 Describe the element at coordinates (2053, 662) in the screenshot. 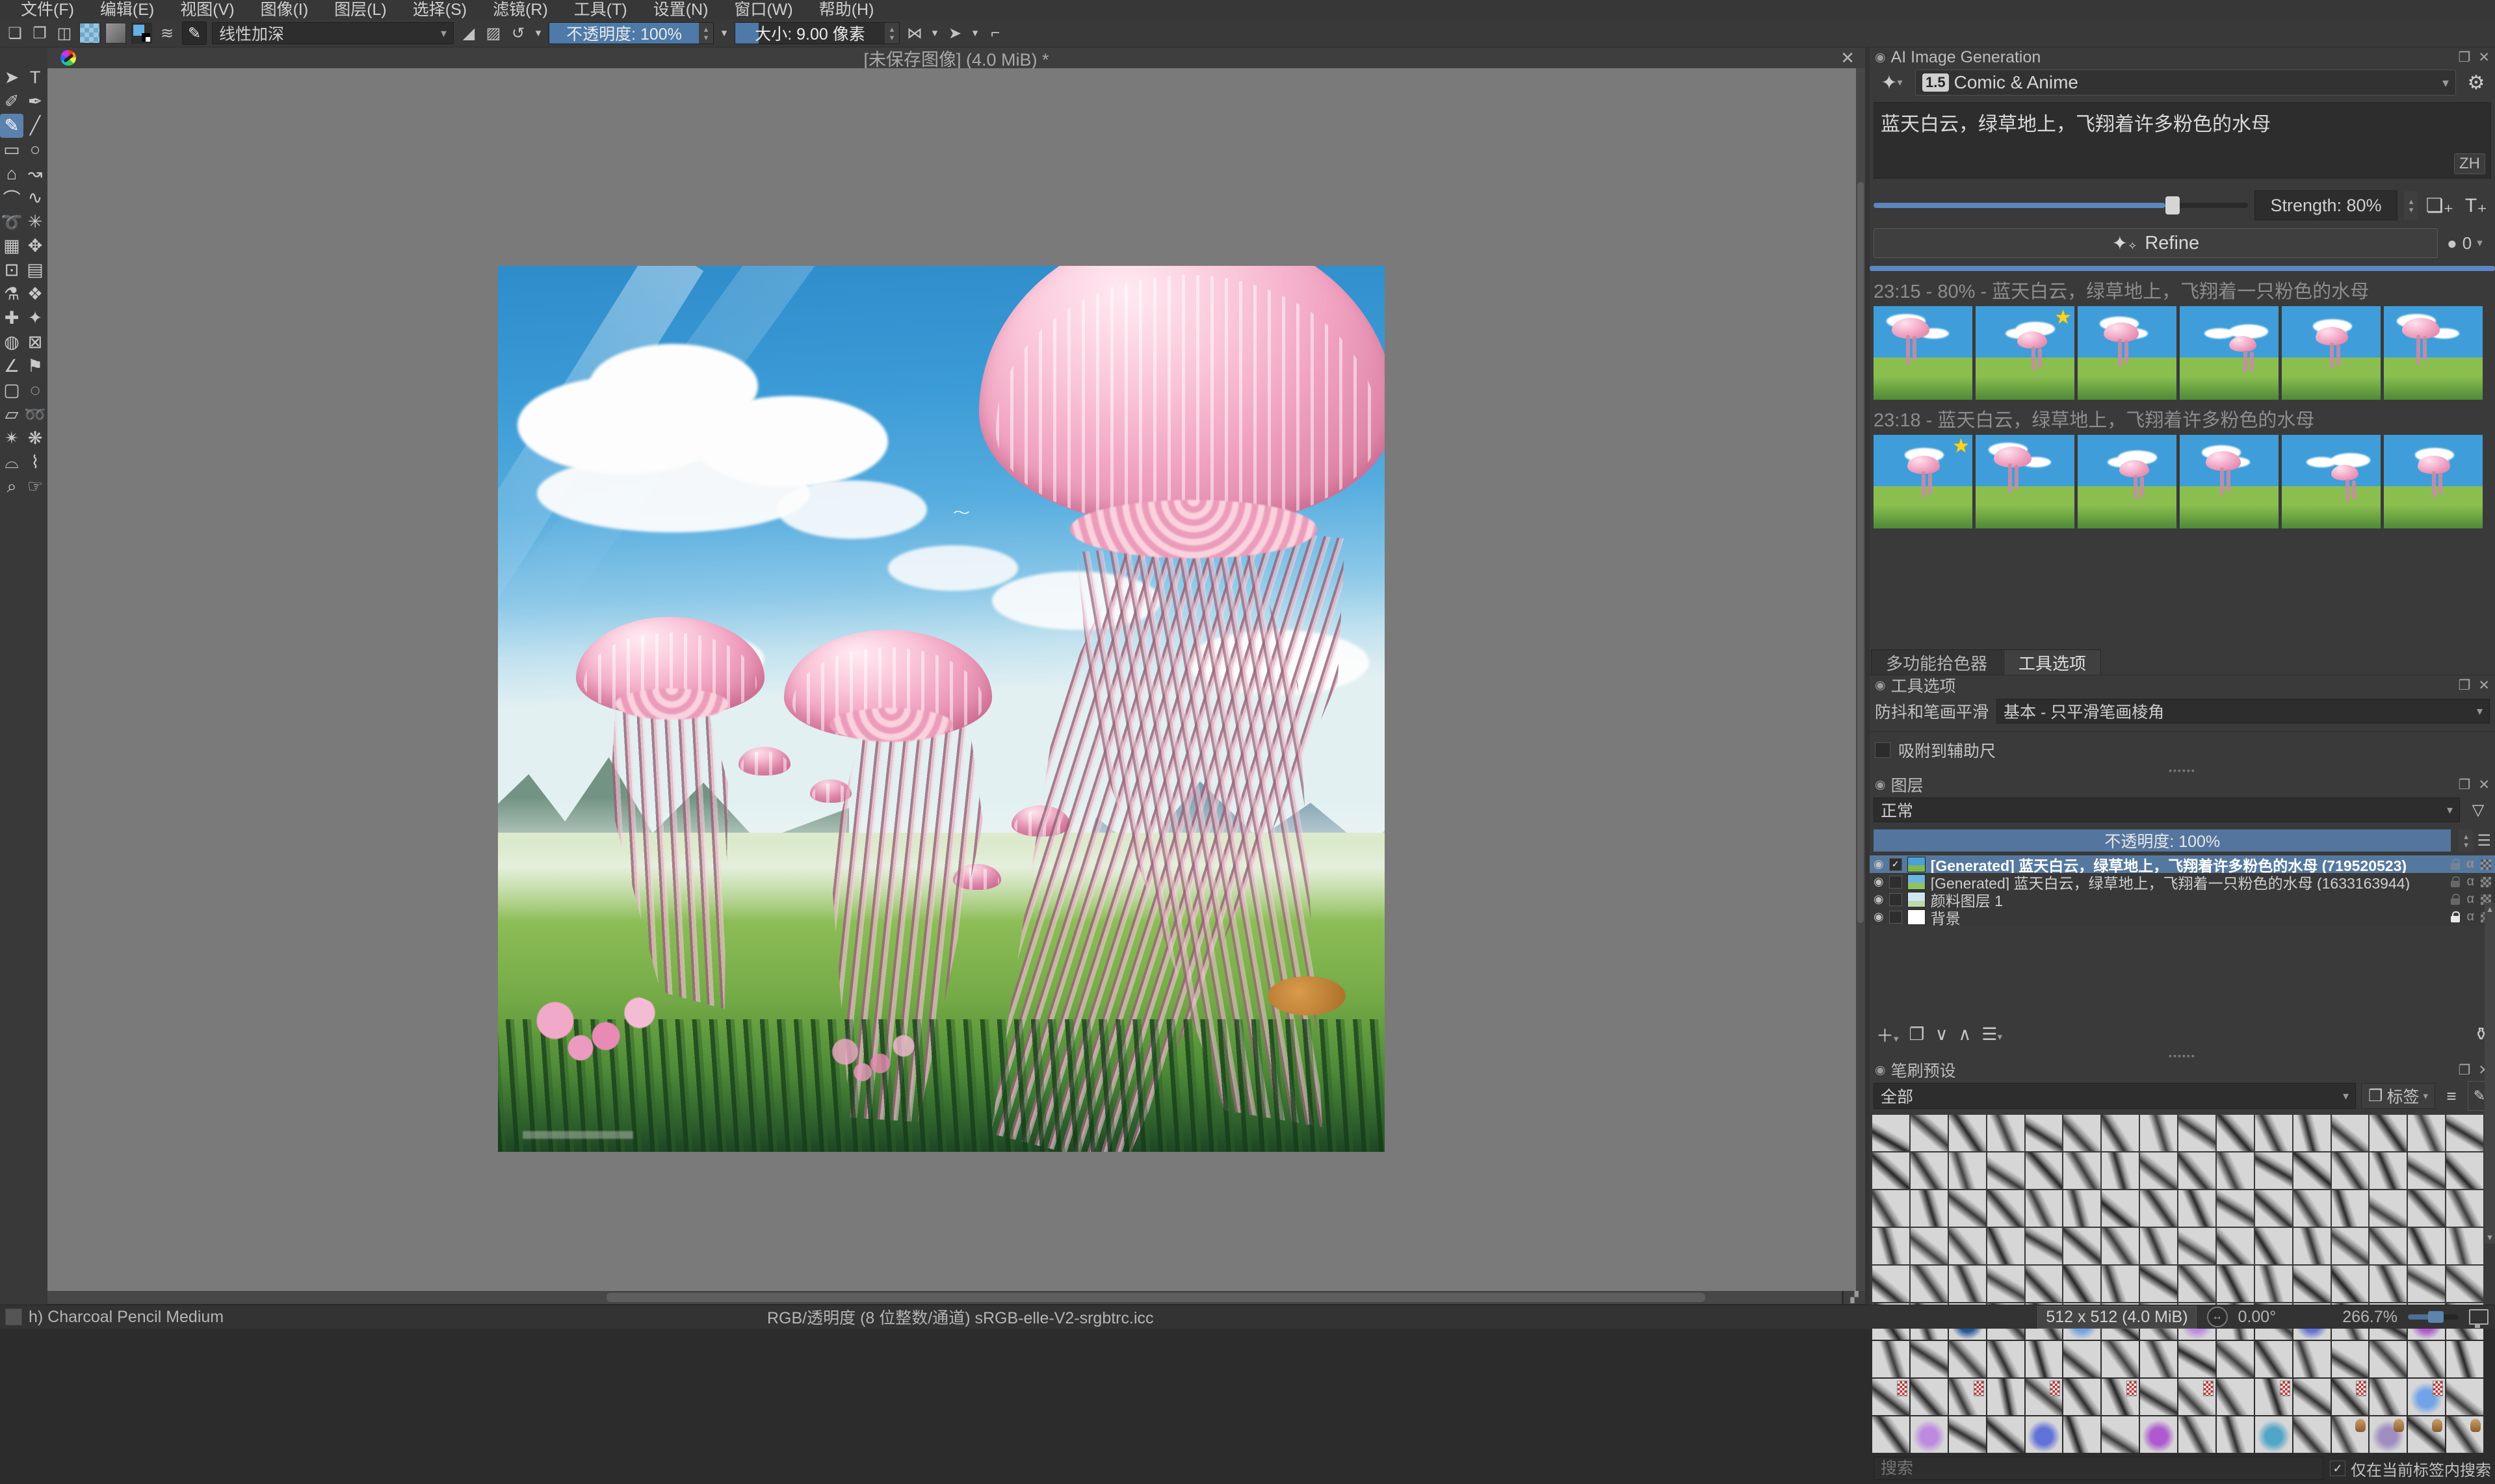

I see `tab-tool-options: 工具选项` at that location.